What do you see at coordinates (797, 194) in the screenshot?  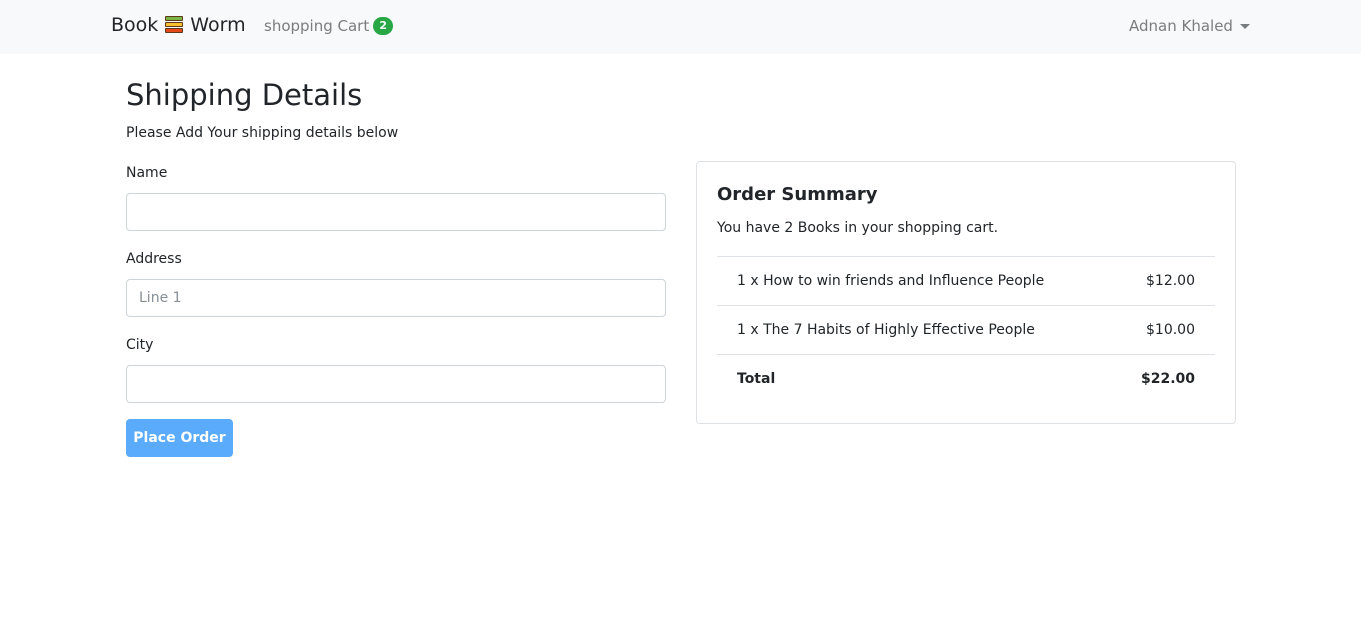 I see `order-summary-title: Order Summary` at bounding box center [797, 194].